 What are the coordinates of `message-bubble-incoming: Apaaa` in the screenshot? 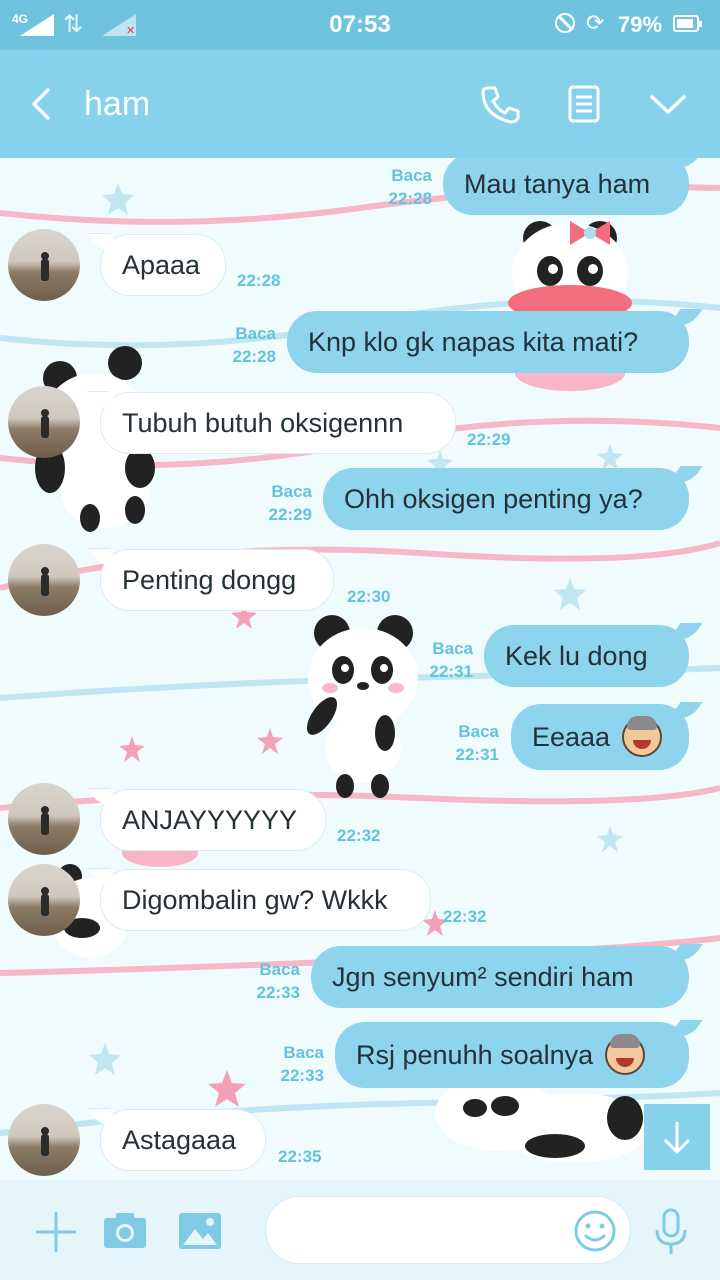 It's located at (163, 265).